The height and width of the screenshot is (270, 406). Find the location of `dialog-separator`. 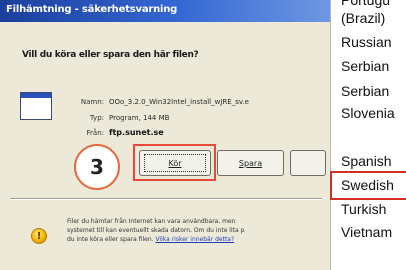

dialog-separator is located at coordinates (166, 199).